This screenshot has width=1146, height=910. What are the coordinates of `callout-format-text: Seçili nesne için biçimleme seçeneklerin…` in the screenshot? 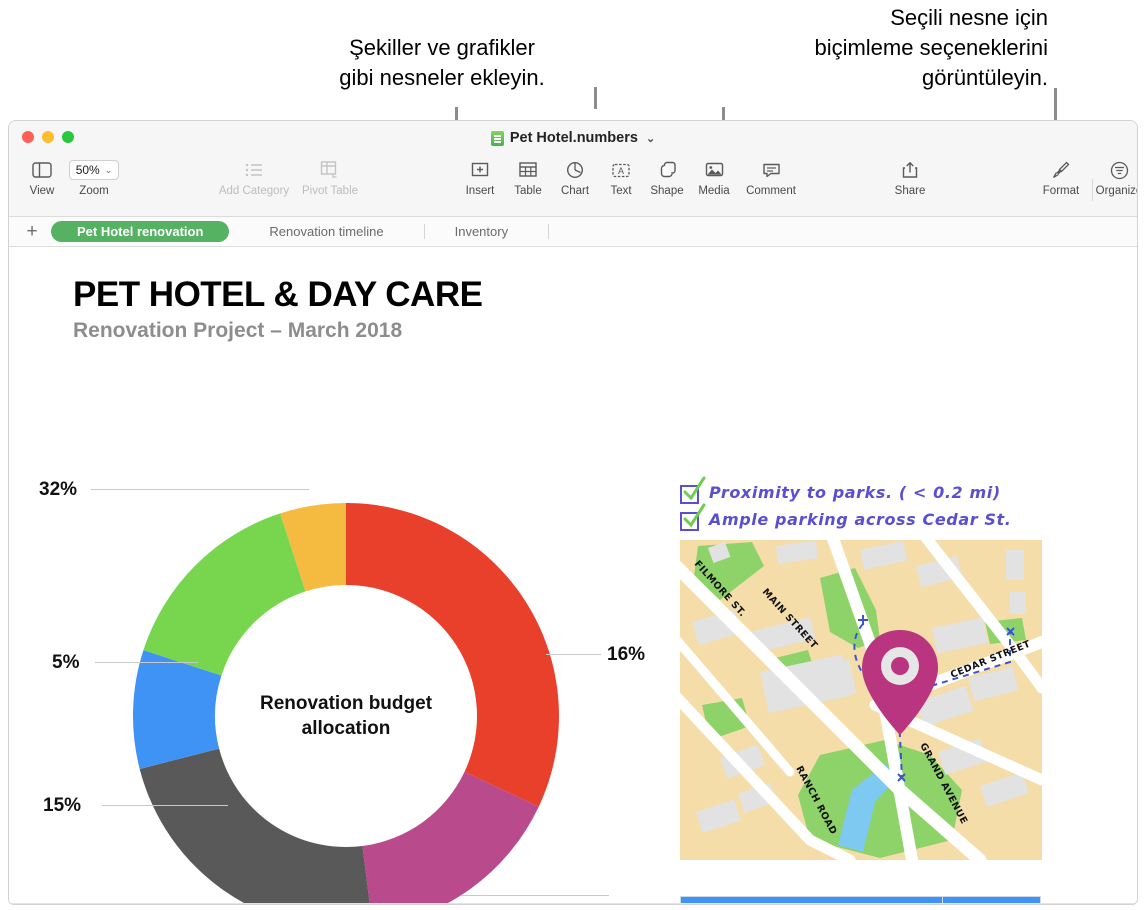 It's located at (931, 47).